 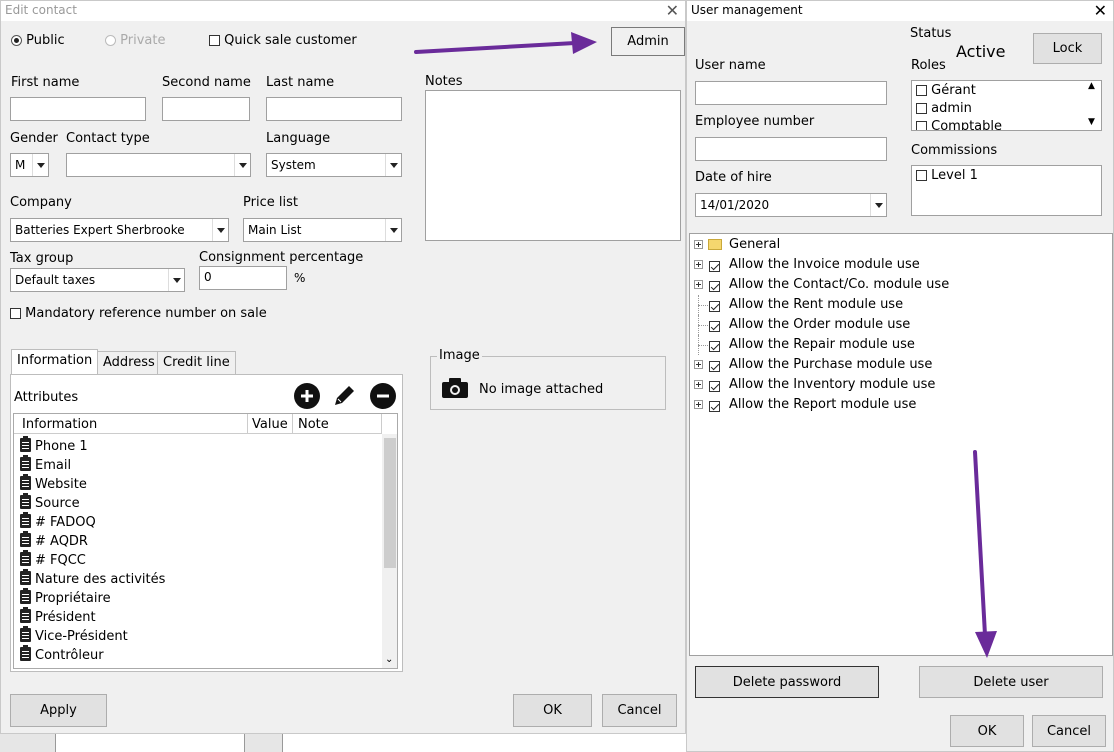 What do you see at coordinates (383, 396) in the screenshot?
I see `remove-attribute-button` at bounding box center [383, 396].